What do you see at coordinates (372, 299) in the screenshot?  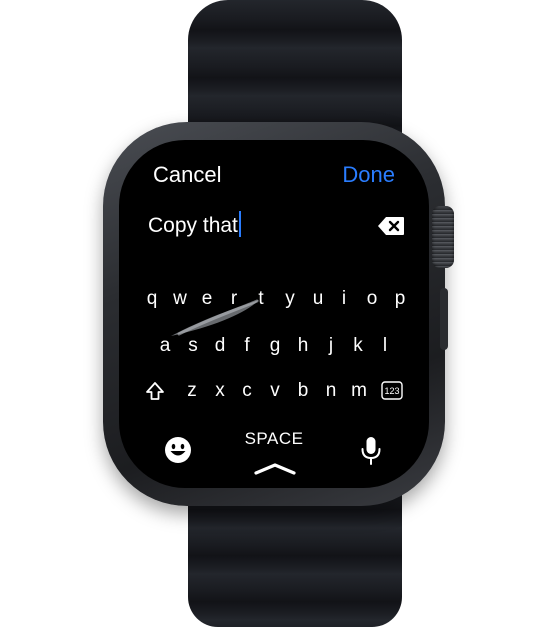 I see `key-o: o` at bounding box center [372, 299].